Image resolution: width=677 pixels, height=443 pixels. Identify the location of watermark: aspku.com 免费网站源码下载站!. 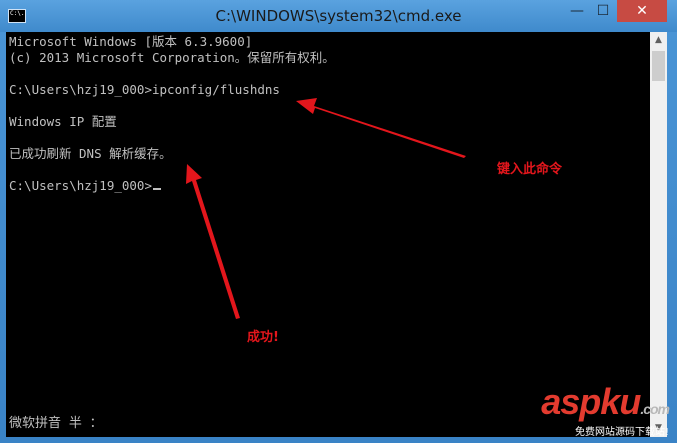
(605, 410).